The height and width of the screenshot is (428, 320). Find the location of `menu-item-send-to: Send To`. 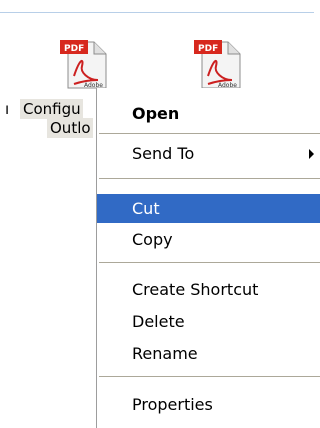

menu-item-send-to: Send To is located at coordinates (208, 153).